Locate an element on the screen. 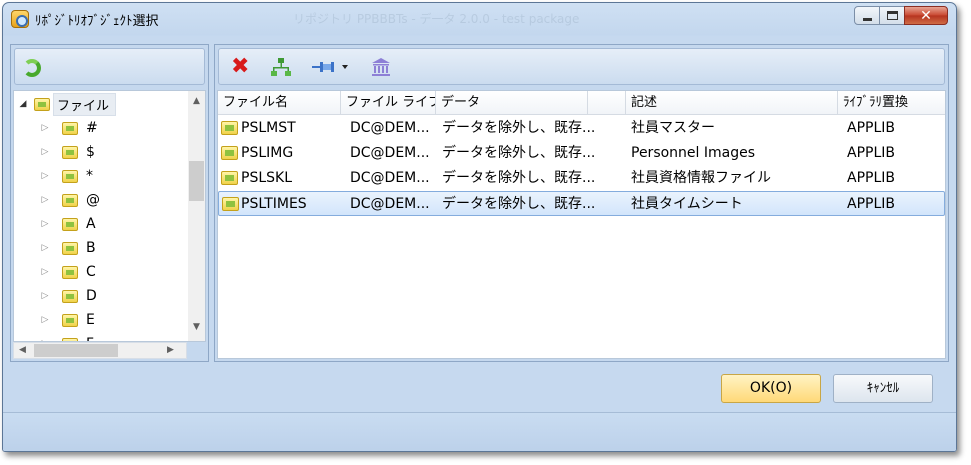 This screenshot has width=971, height=465. tree-item: ▷ * is located at coordinates (66, 176).